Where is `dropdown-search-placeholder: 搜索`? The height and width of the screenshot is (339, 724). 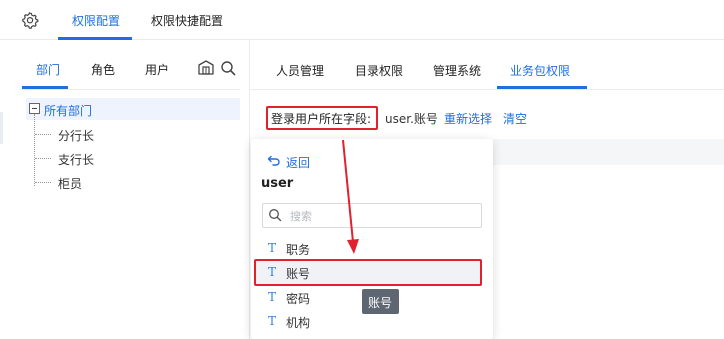 dropdown-search-placeholder: 搜索 is located at coordinates (301, 216).